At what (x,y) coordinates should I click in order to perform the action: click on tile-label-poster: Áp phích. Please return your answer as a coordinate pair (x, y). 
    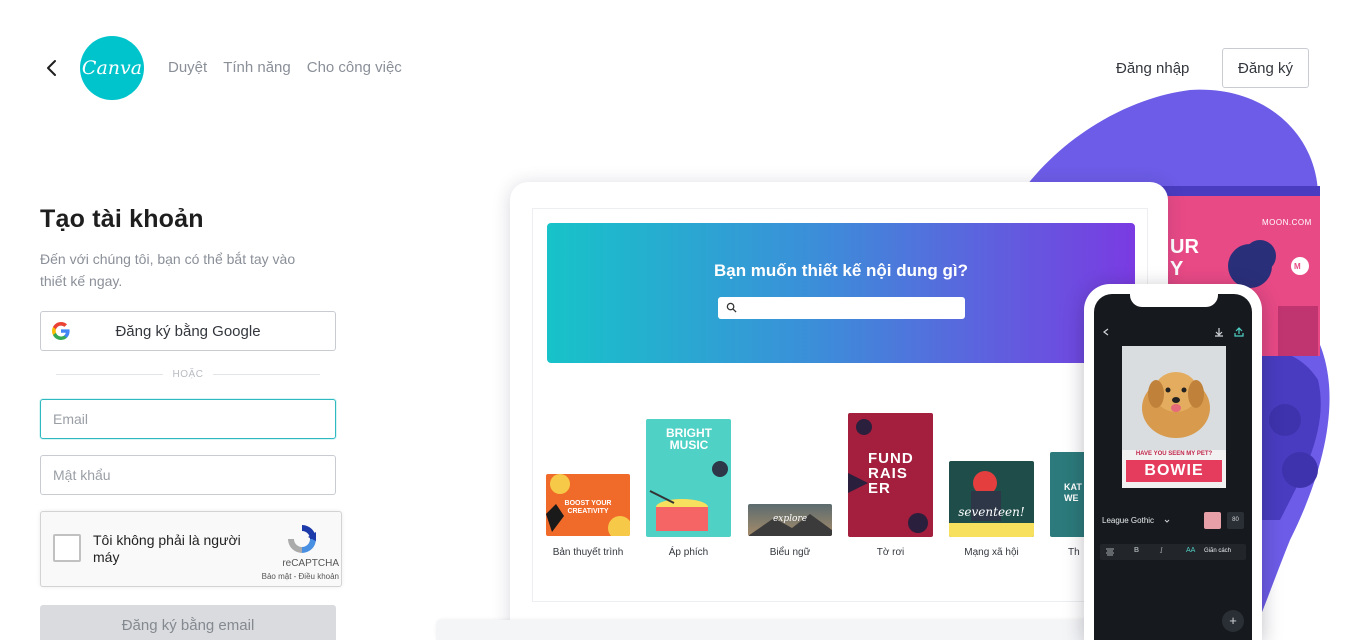
    Looking at the image, I should click on (688, 552).